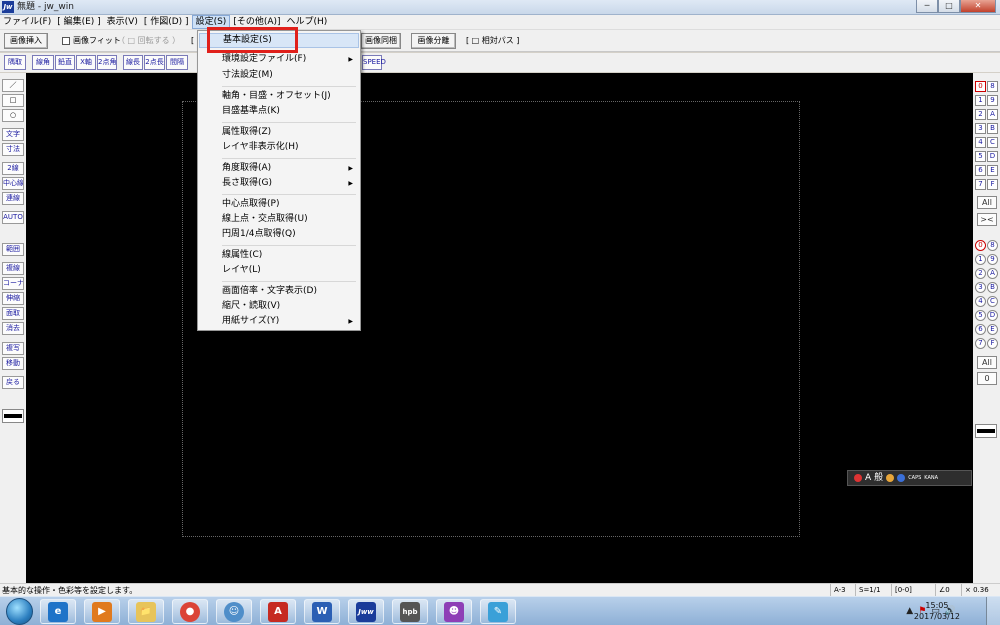 The image size is (1000, 625). I want to click on line-tool-button: ／, so click(13, 85).